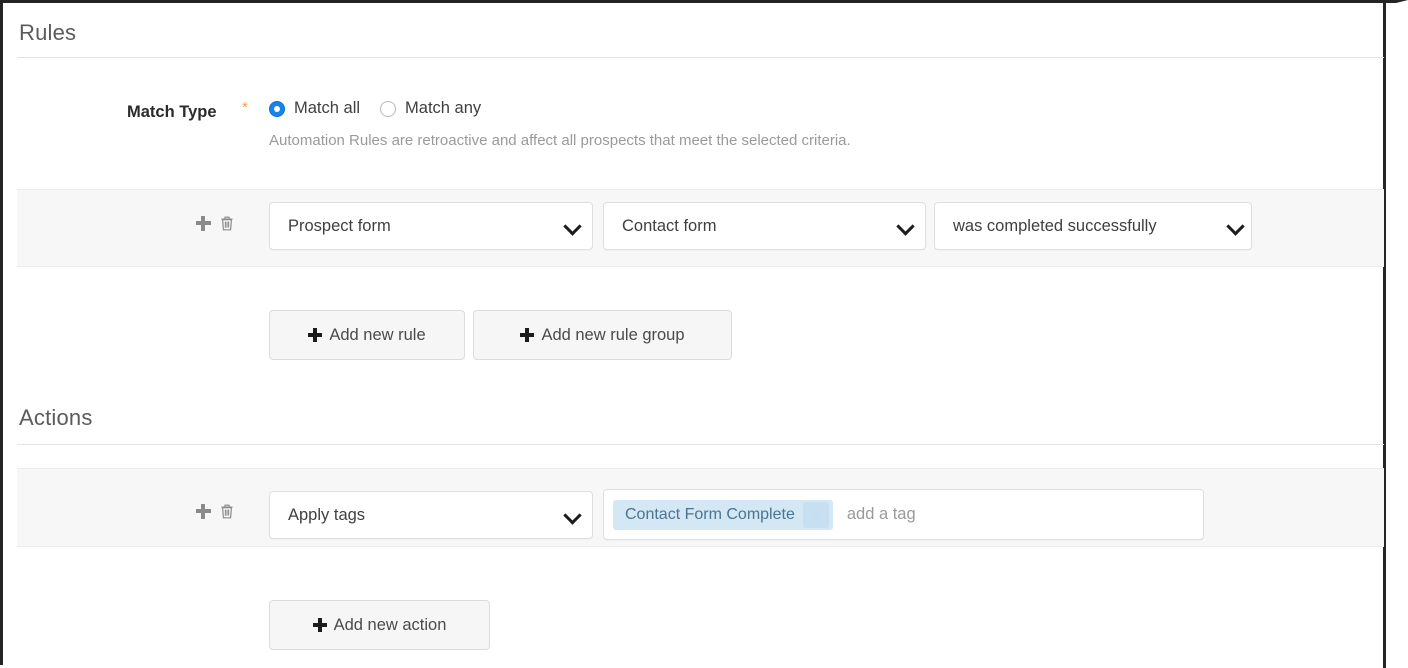 This screenshot has height=668, width=1408. I want to click on add-new-rule-label: Add new rule, so click(377, 334).